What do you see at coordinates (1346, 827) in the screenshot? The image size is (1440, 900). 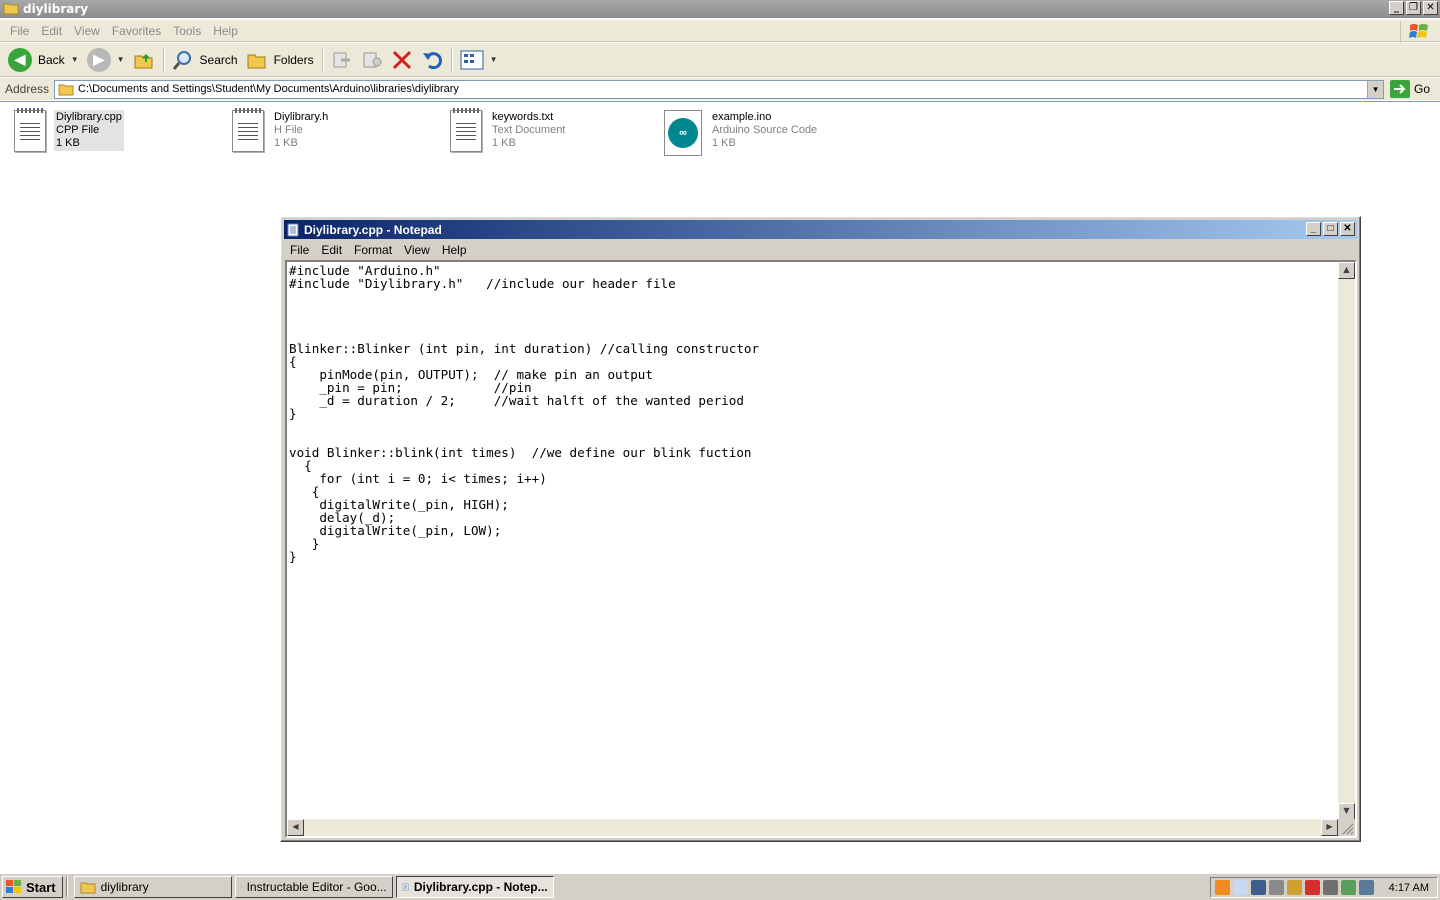 I see `resize-grip-icon` at bounding box center [1346, 827].